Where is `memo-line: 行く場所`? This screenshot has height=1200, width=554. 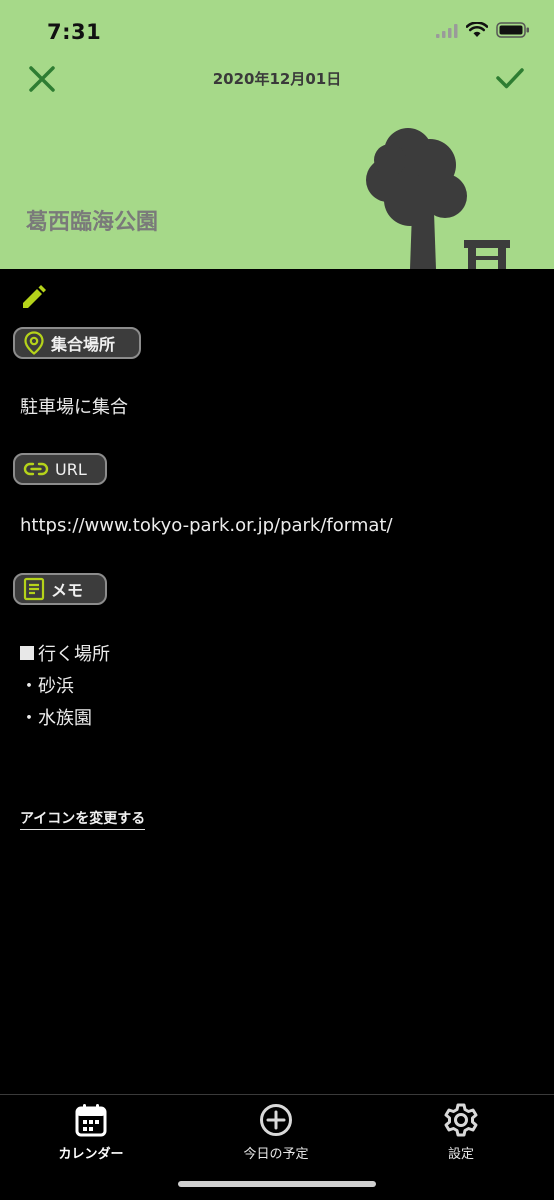 memo-line: 行く場所 is located at coordinates (65, 653).